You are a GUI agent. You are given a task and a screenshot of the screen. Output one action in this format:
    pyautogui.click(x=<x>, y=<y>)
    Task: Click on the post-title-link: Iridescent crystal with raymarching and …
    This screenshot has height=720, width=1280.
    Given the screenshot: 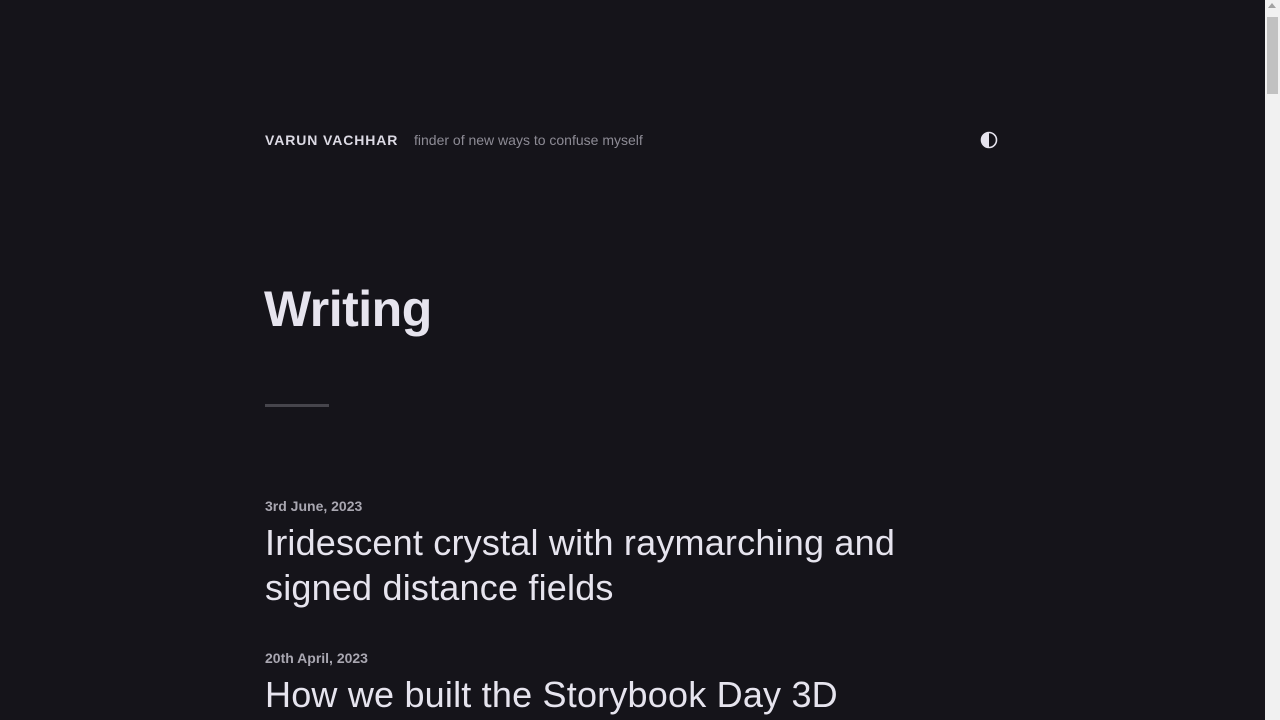 What is the action you would take?
    pyautogui.click(x=630, y=565)
    